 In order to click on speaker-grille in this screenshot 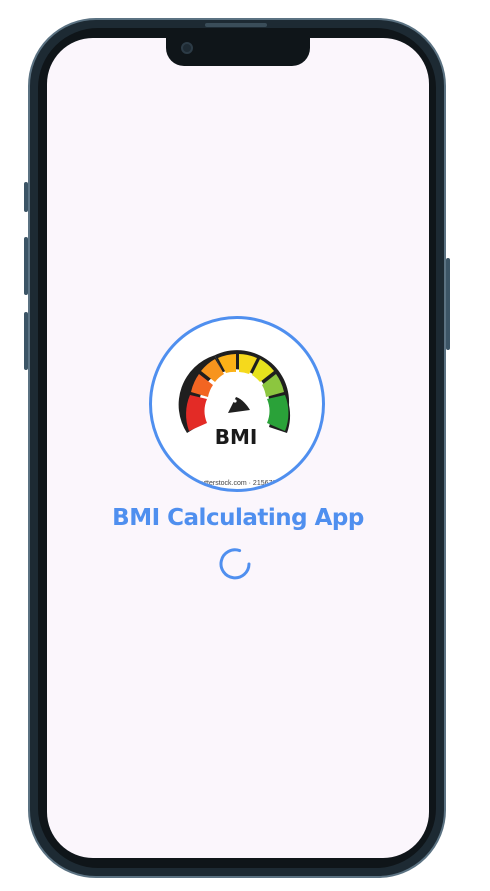, I will do `click(236, 25)`.